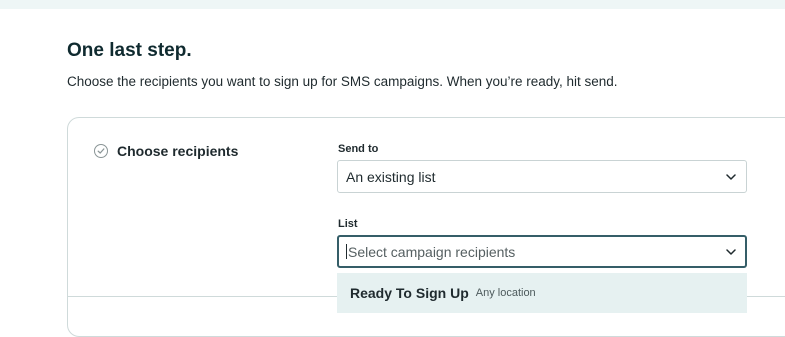 The image size is (785, 337). Describe the element at coordinates (409, 293) in the screenshot. I see `option-name: Ready To Sign Up` at that location.